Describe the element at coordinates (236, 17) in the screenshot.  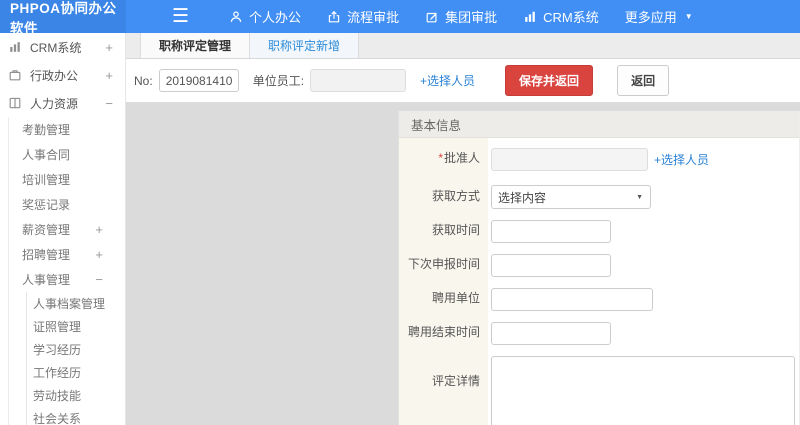
I see `user-icon` at that location.